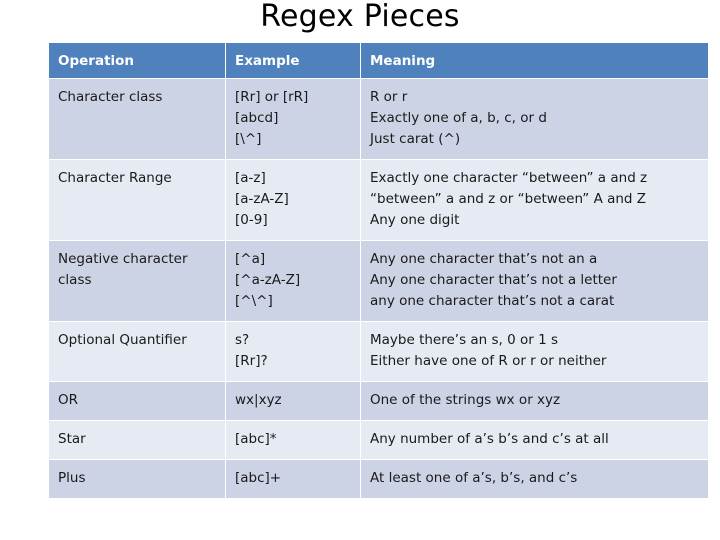  What do you see at coordinates (509, 178) in the screenshot?
I see `cell-line: Exactly one character “between” a and z` at bounding box center [509, 178].